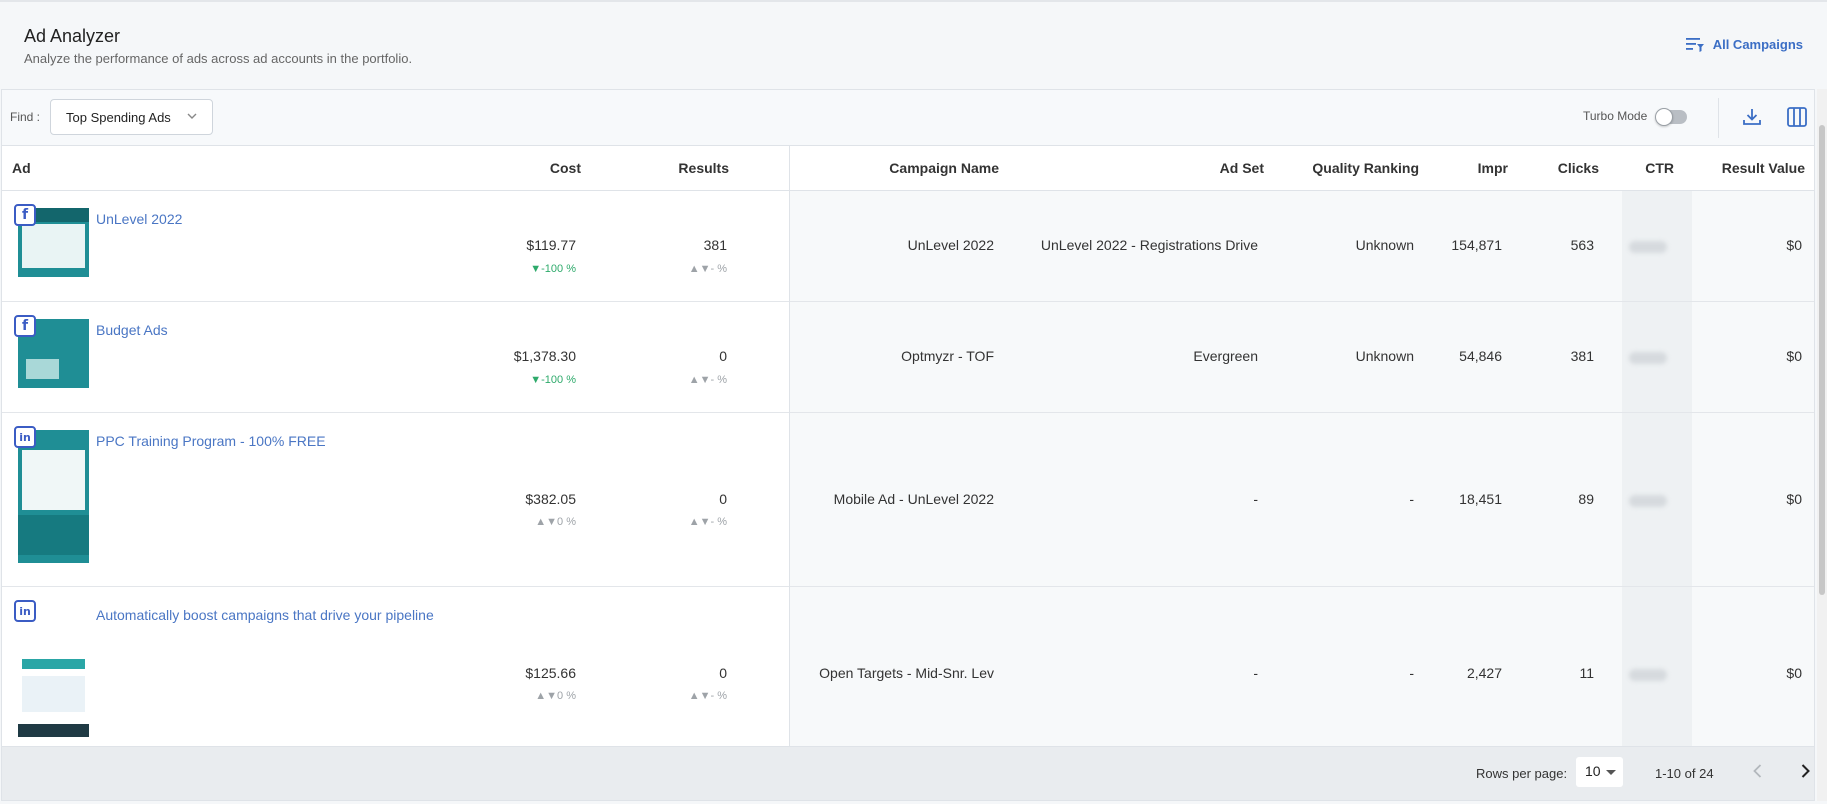  Describe the element at coordinates (1752, 117) in the screenshot. I see `download-icon` at that location.